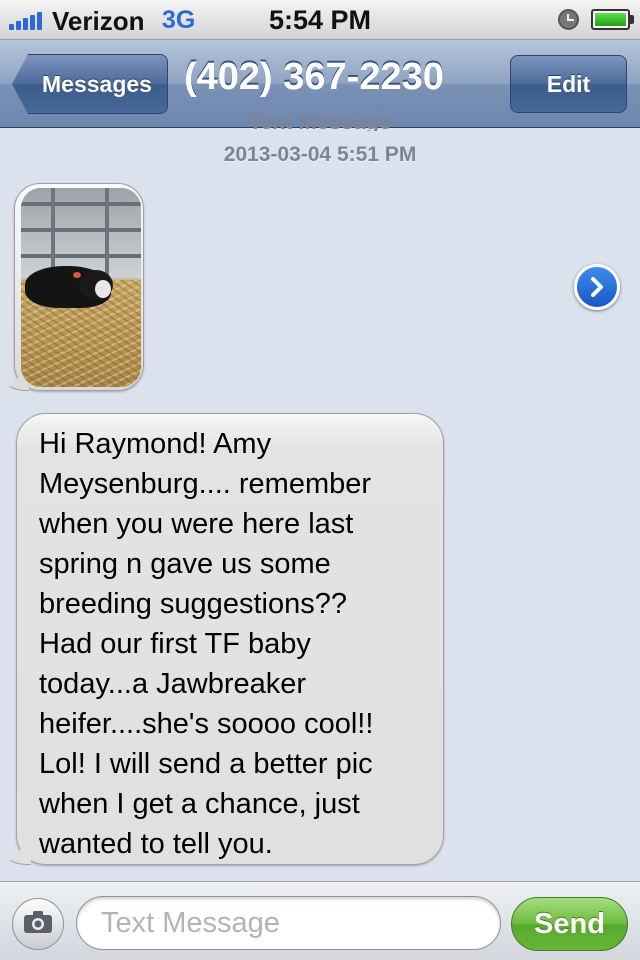 This screenshot has width=640, height=960. I want to click on photo-message-bubble, so click(74, 287).